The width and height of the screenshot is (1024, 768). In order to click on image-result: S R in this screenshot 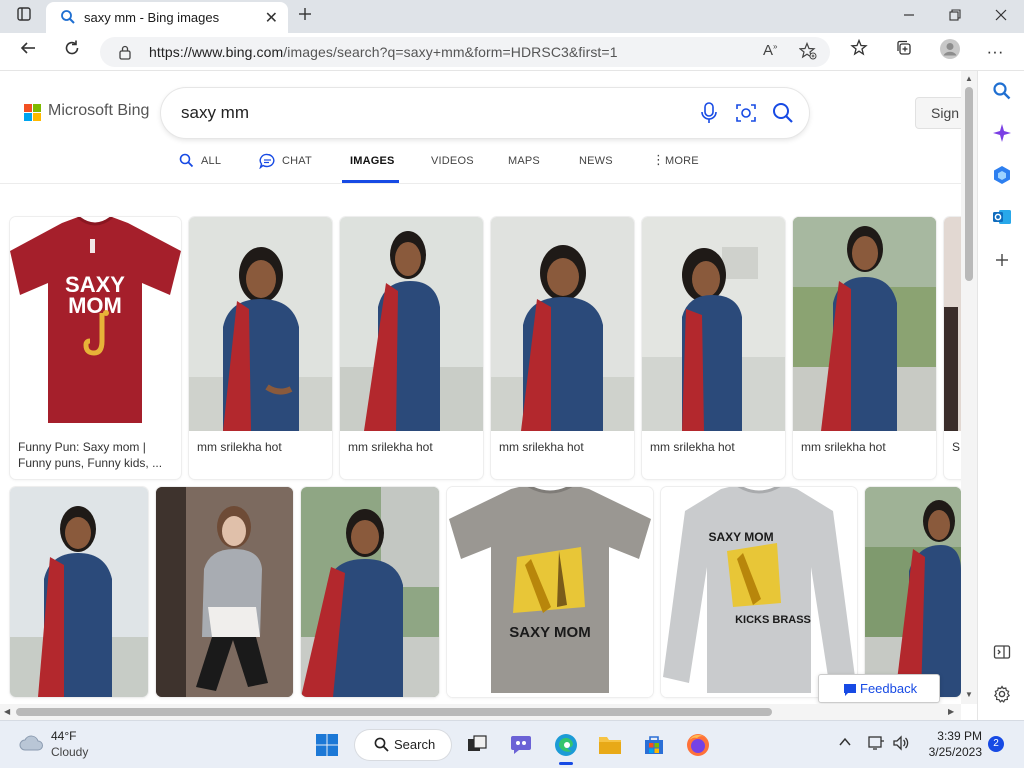, I will do `click(952, 348)`.